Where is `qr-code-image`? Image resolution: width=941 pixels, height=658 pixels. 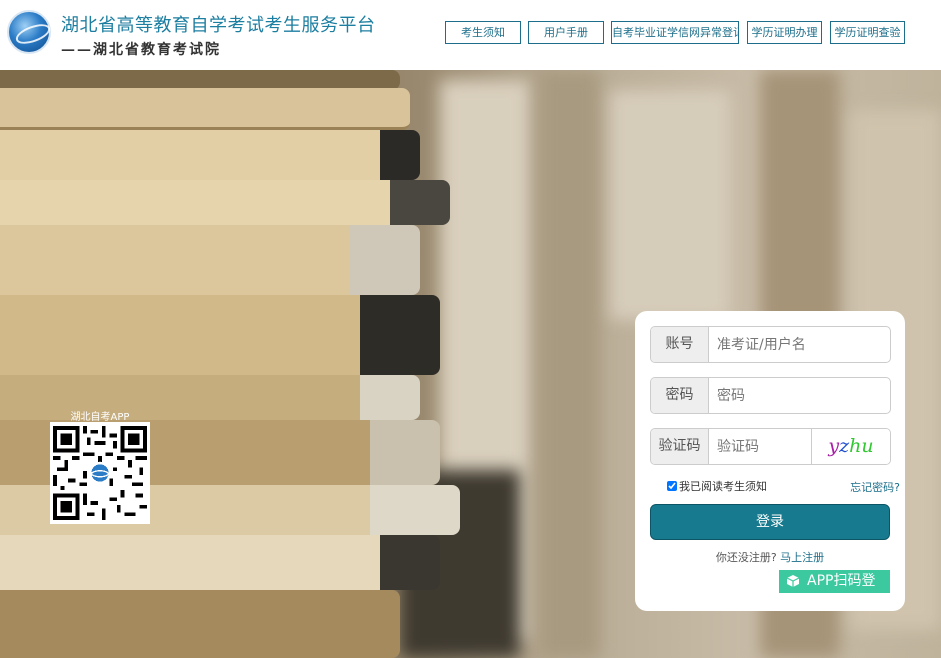 qr-code-image is located at coordinates (100, 473).